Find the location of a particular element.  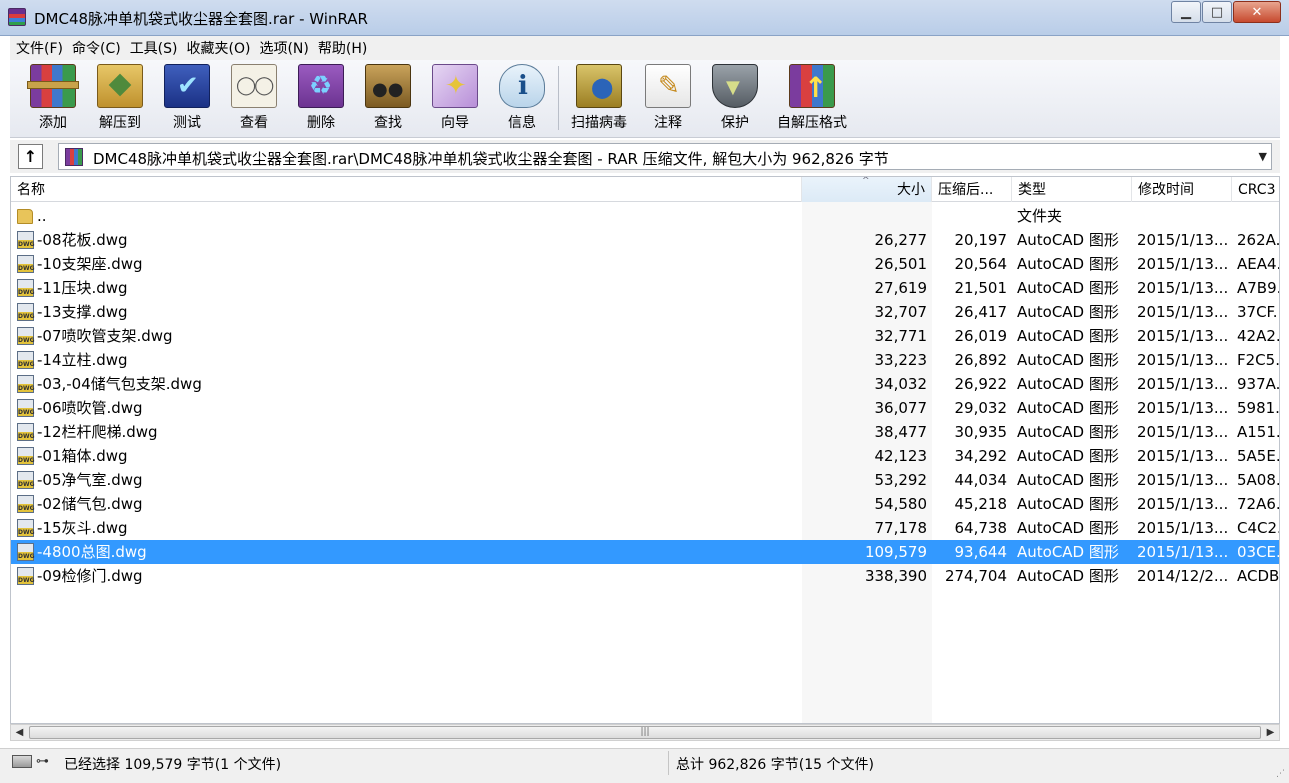

delete-button: 删除 is located at coordinates (321, 98).